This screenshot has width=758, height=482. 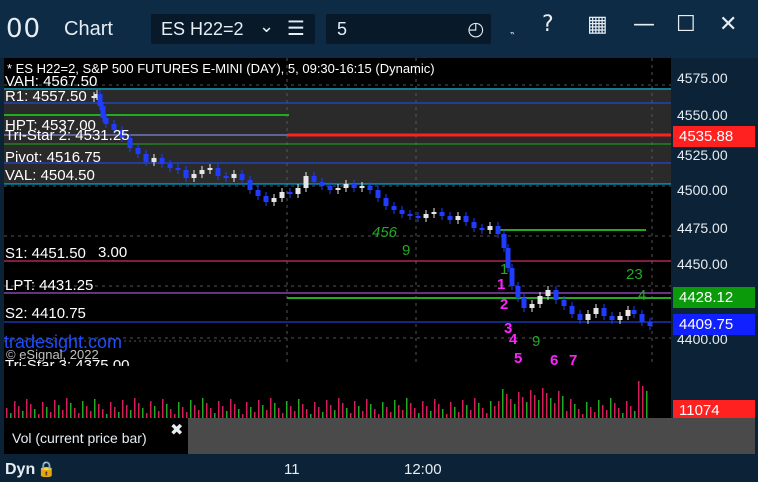 I want to click on wave-label: 5, so click(x=518, y=358).